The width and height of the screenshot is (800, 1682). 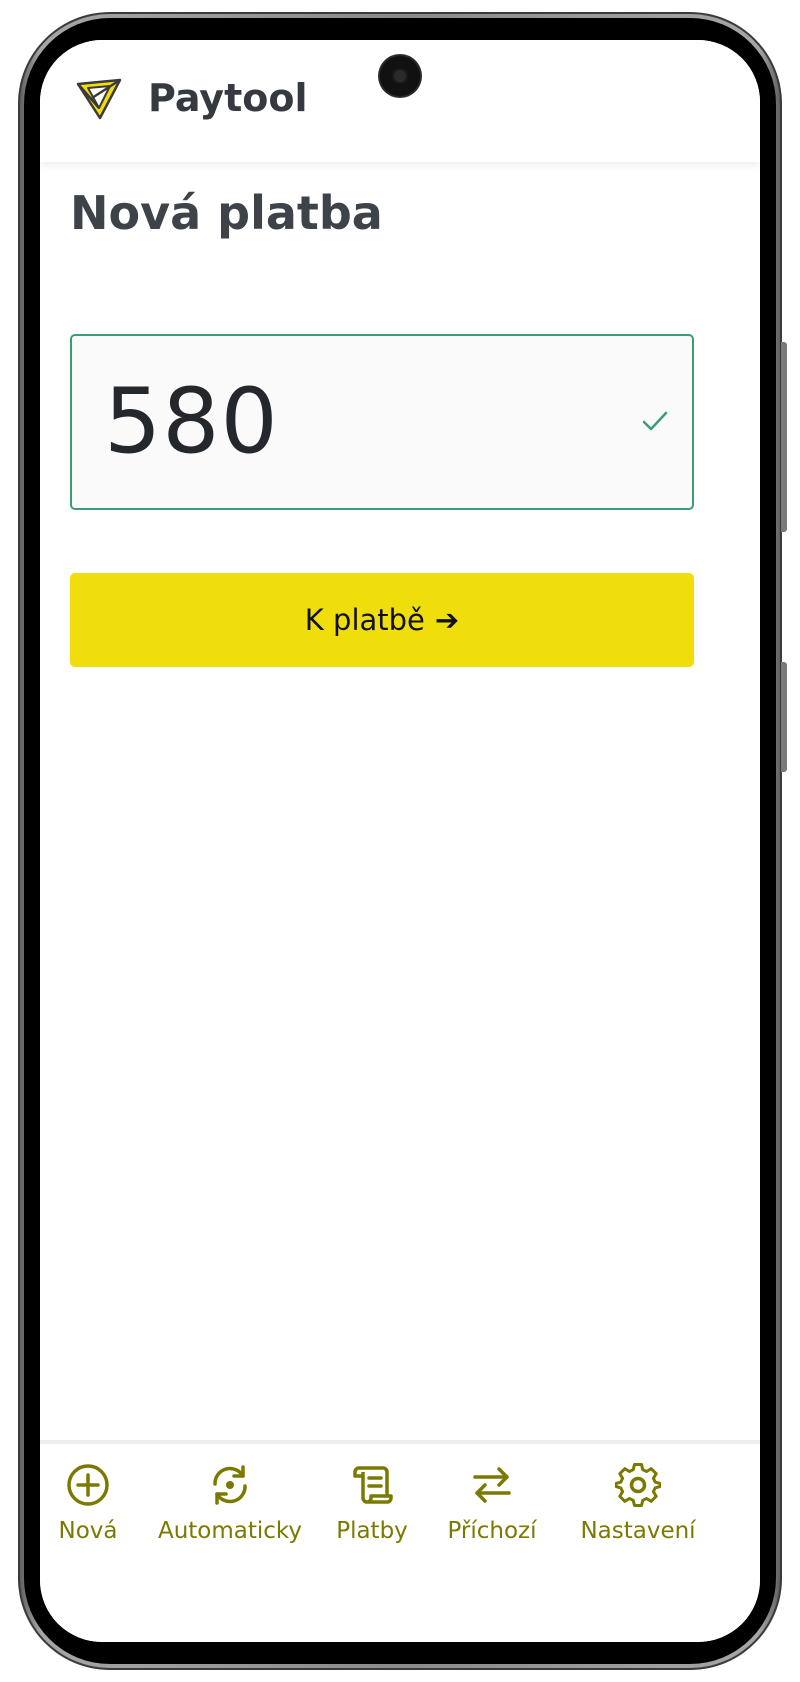 What do you see at coordinates (784, 717) in the screenshot?
I see `power-button` at bounding box center [784, 717].